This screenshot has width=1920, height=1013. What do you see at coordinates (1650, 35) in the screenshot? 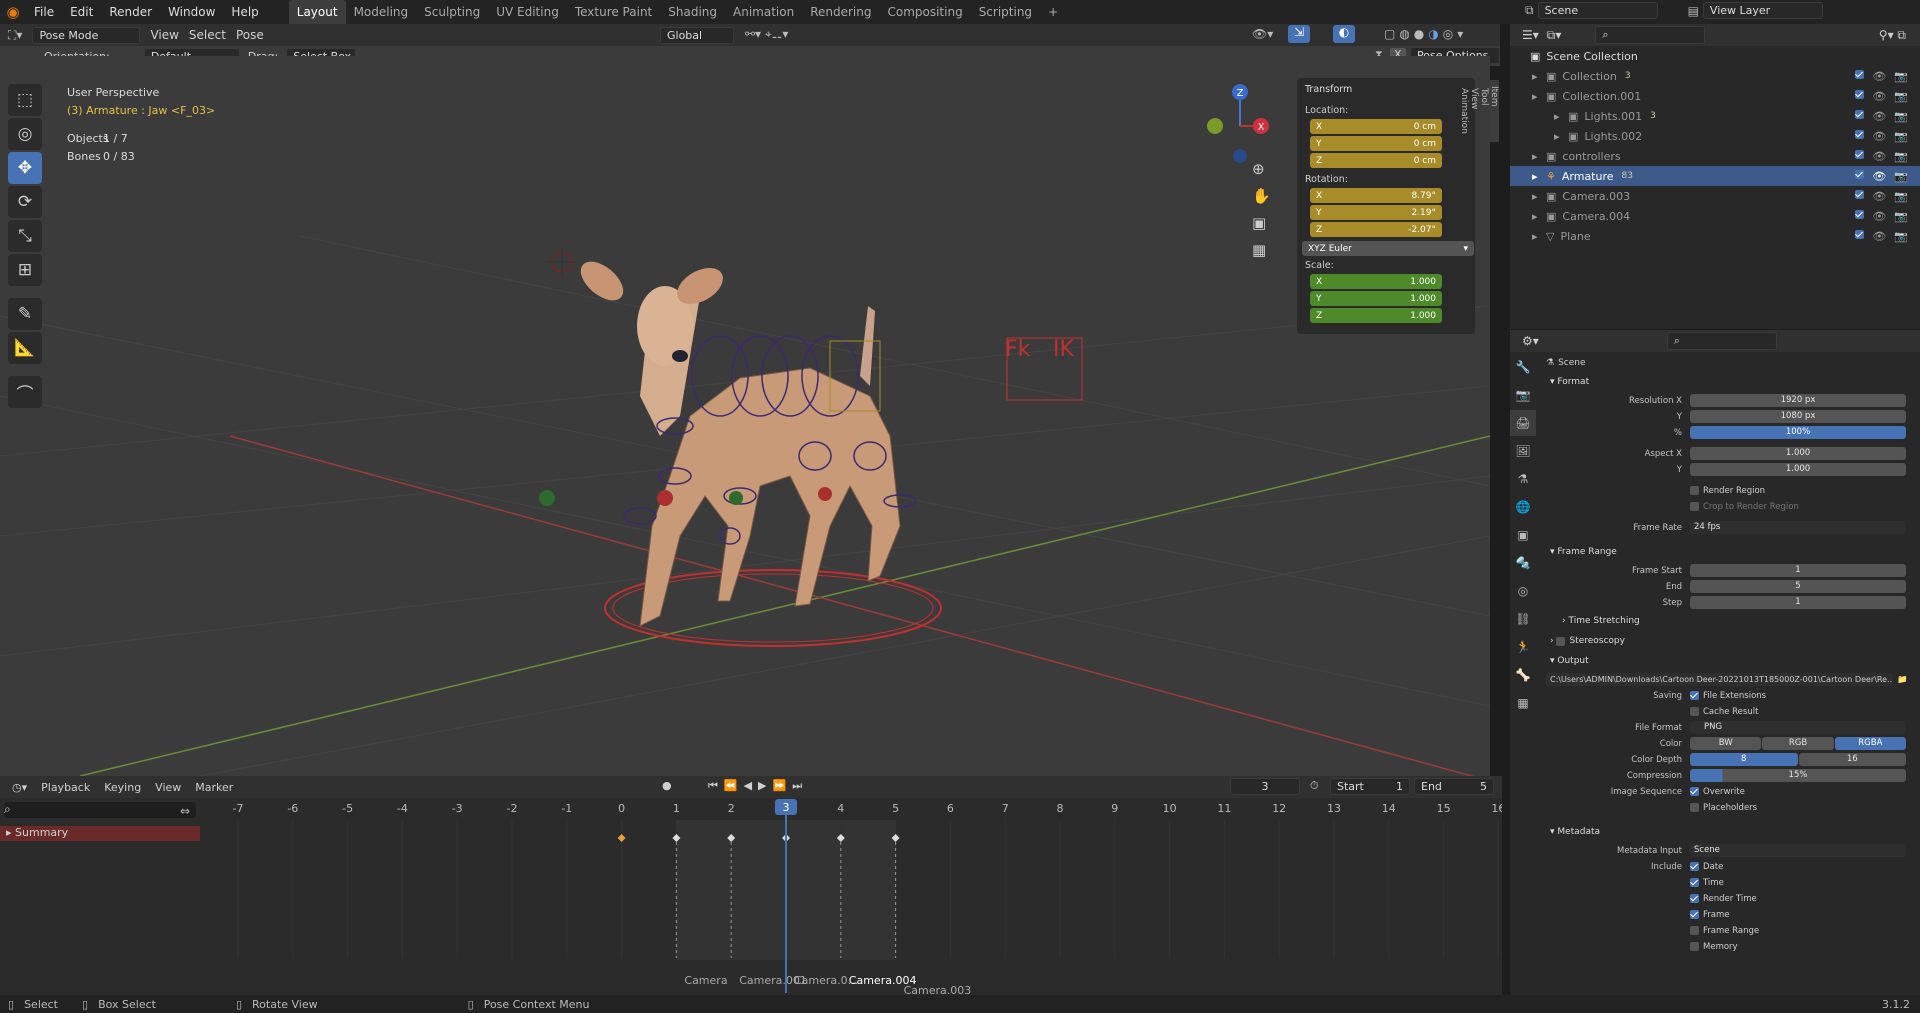
I see `outliner-search-input: ⌕` at bounding box center [1650, 35].